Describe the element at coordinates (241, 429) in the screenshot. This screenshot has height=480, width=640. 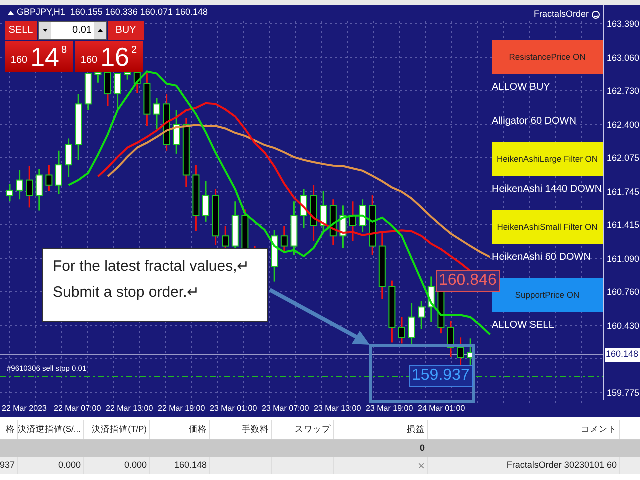
I see `column-header: 手数料` at that location.